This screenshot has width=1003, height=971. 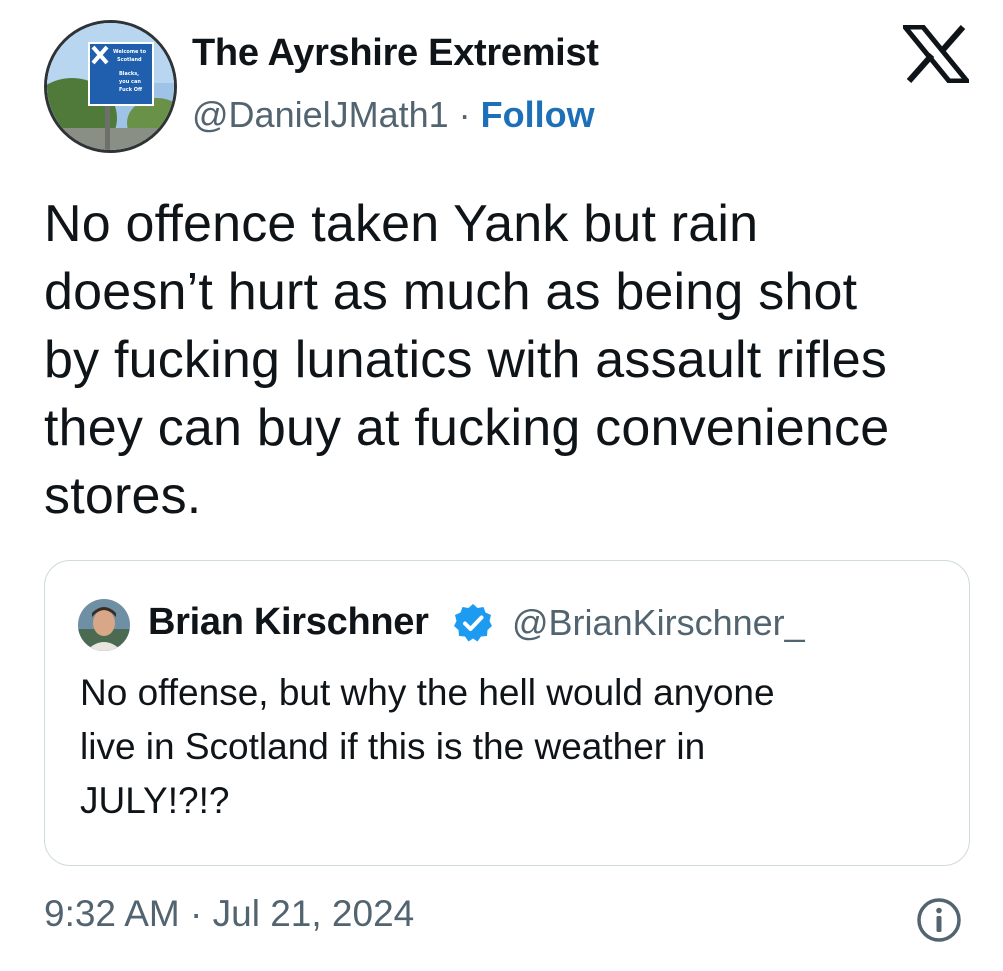 What do you see at coordinates (939, 920) in the screenshot?
I see `info-icon` at bounding box center [939, 920].